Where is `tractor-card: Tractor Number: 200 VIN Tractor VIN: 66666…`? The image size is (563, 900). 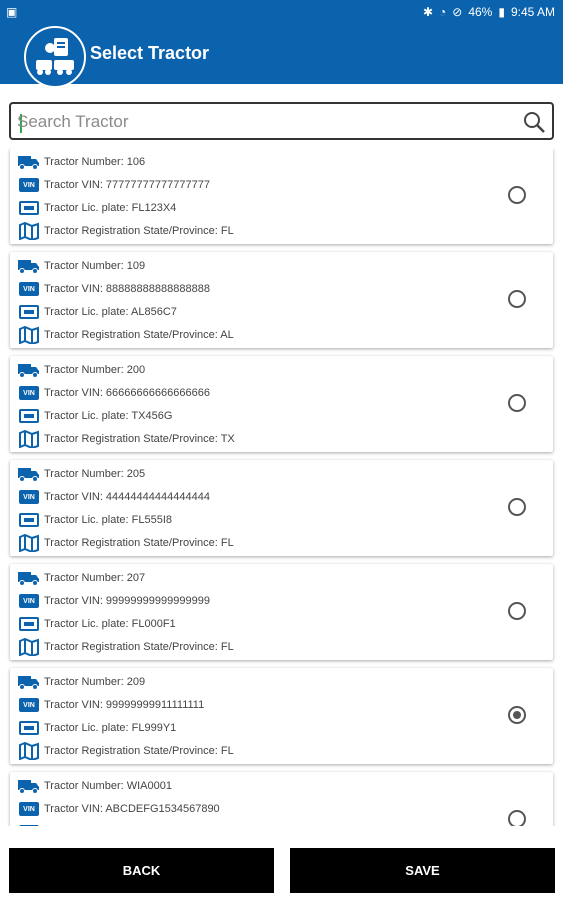 tractor-card: Tractor Number: 200 VIN Tractor VIN: 66666… is located at coordinates (281, 404).